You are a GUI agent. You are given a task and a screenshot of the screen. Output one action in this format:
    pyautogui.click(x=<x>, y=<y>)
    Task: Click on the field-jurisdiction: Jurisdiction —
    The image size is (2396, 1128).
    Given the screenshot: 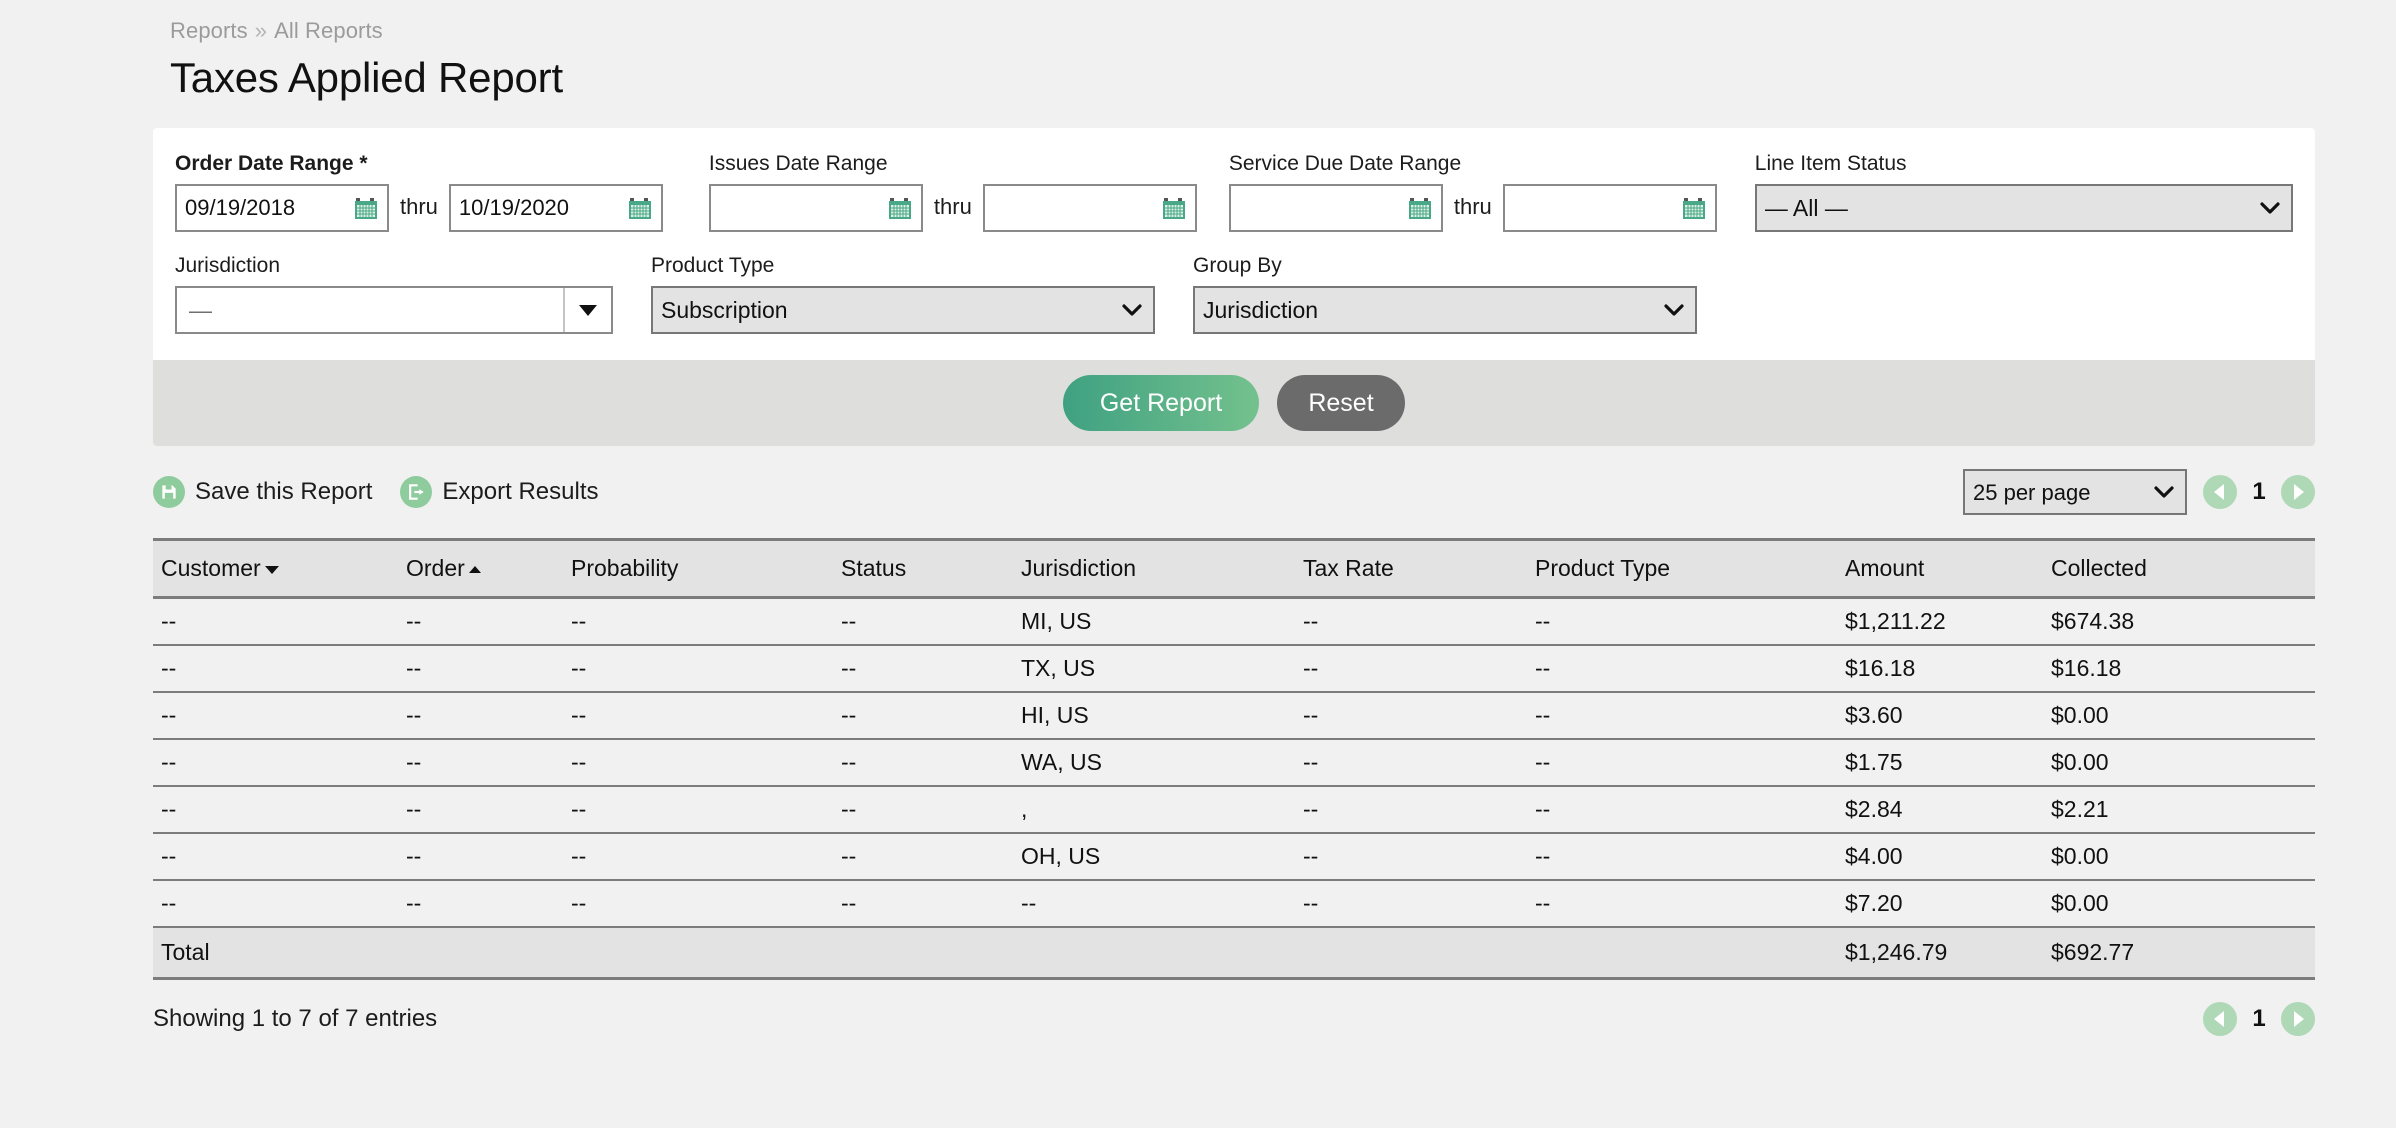 What is the action you would take?
    pyautogui.click(x=394, y=294)
    